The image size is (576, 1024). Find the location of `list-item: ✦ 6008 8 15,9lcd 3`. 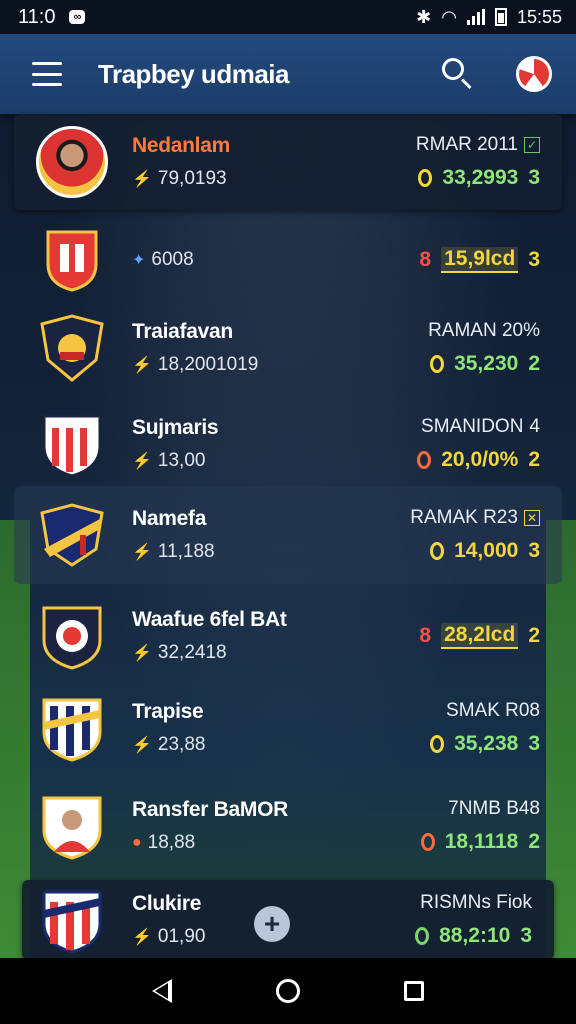

list-item: ✦ 6008 8 15,9lcd 3 is located at coordinates (288, 260).